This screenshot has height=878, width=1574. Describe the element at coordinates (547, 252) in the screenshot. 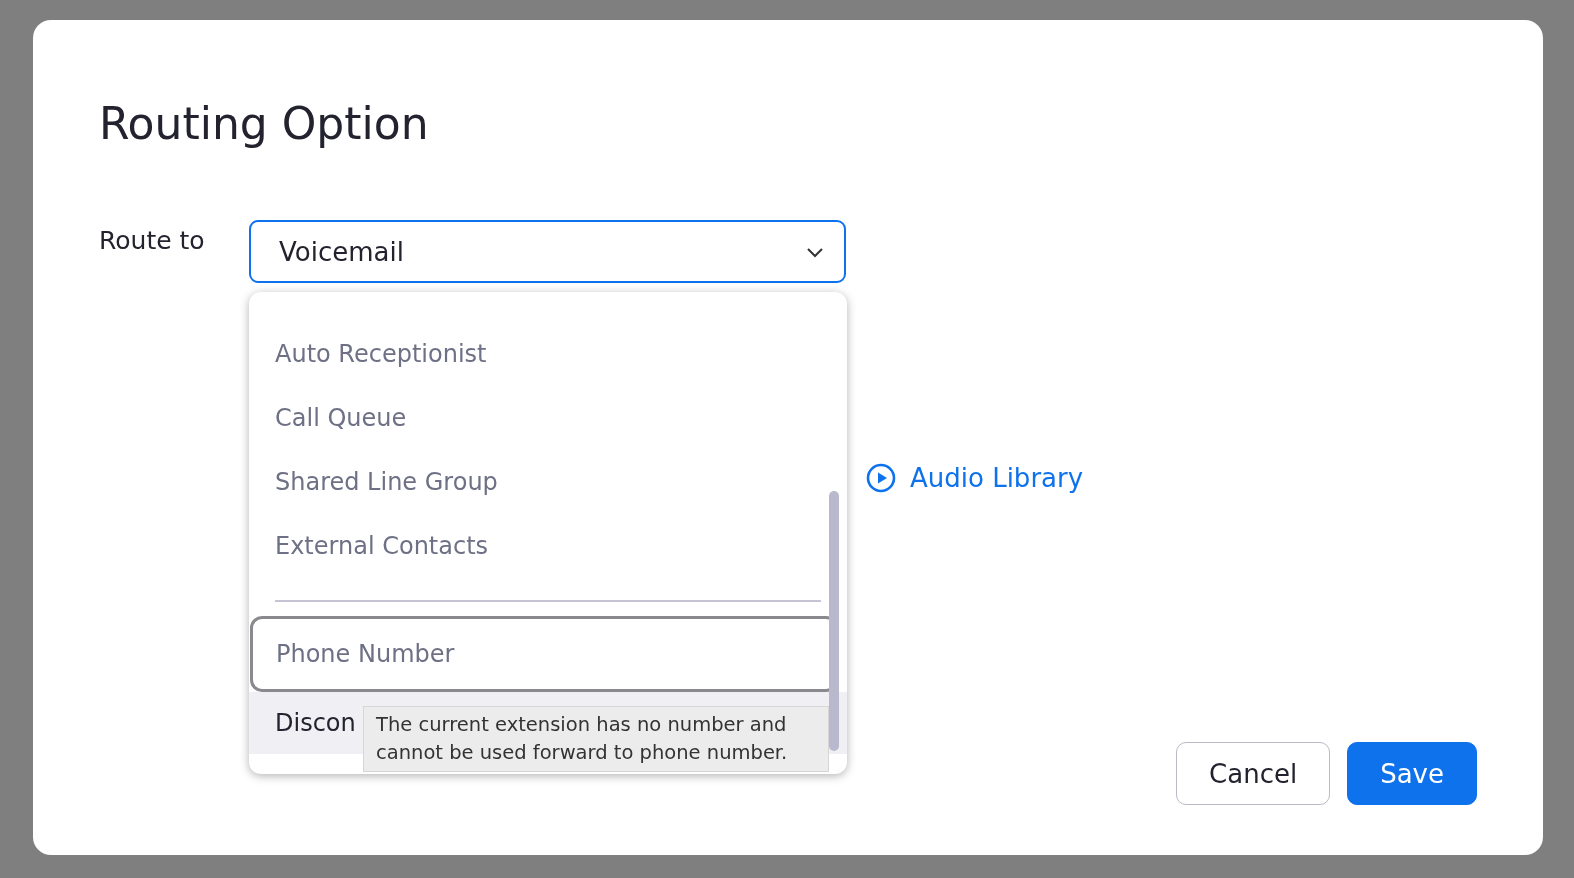

I see `route-dropdown: Voicemail` at that location.